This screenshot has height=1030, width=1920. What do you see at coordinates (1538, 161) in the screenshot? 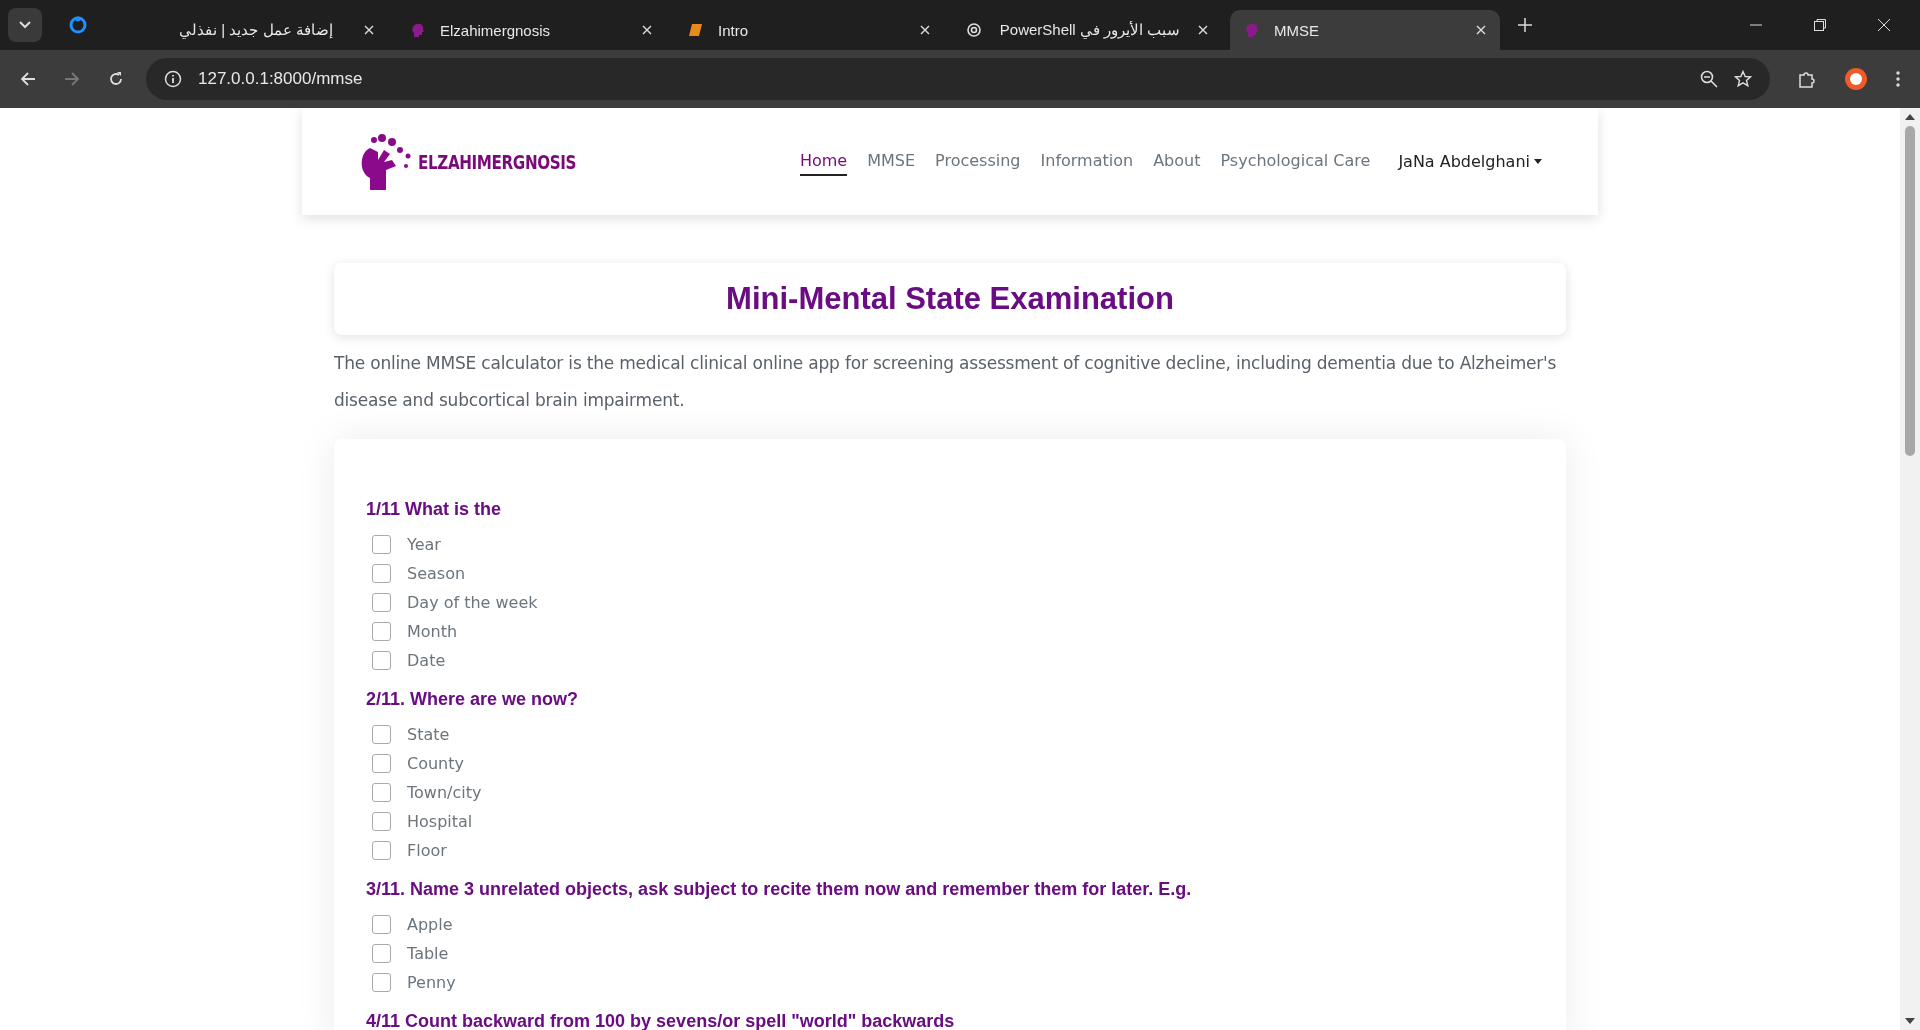
I see `caret-icon` at bounding box center [1538, 161].